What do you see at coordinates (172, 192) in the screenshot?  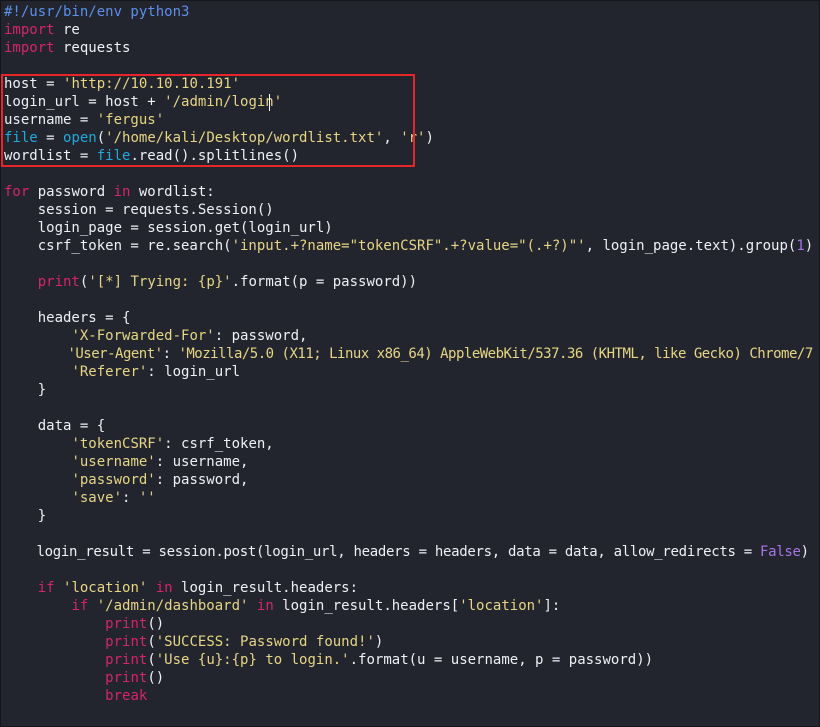 I see `code-token: wordlist:` at bounding box center [172, 192].